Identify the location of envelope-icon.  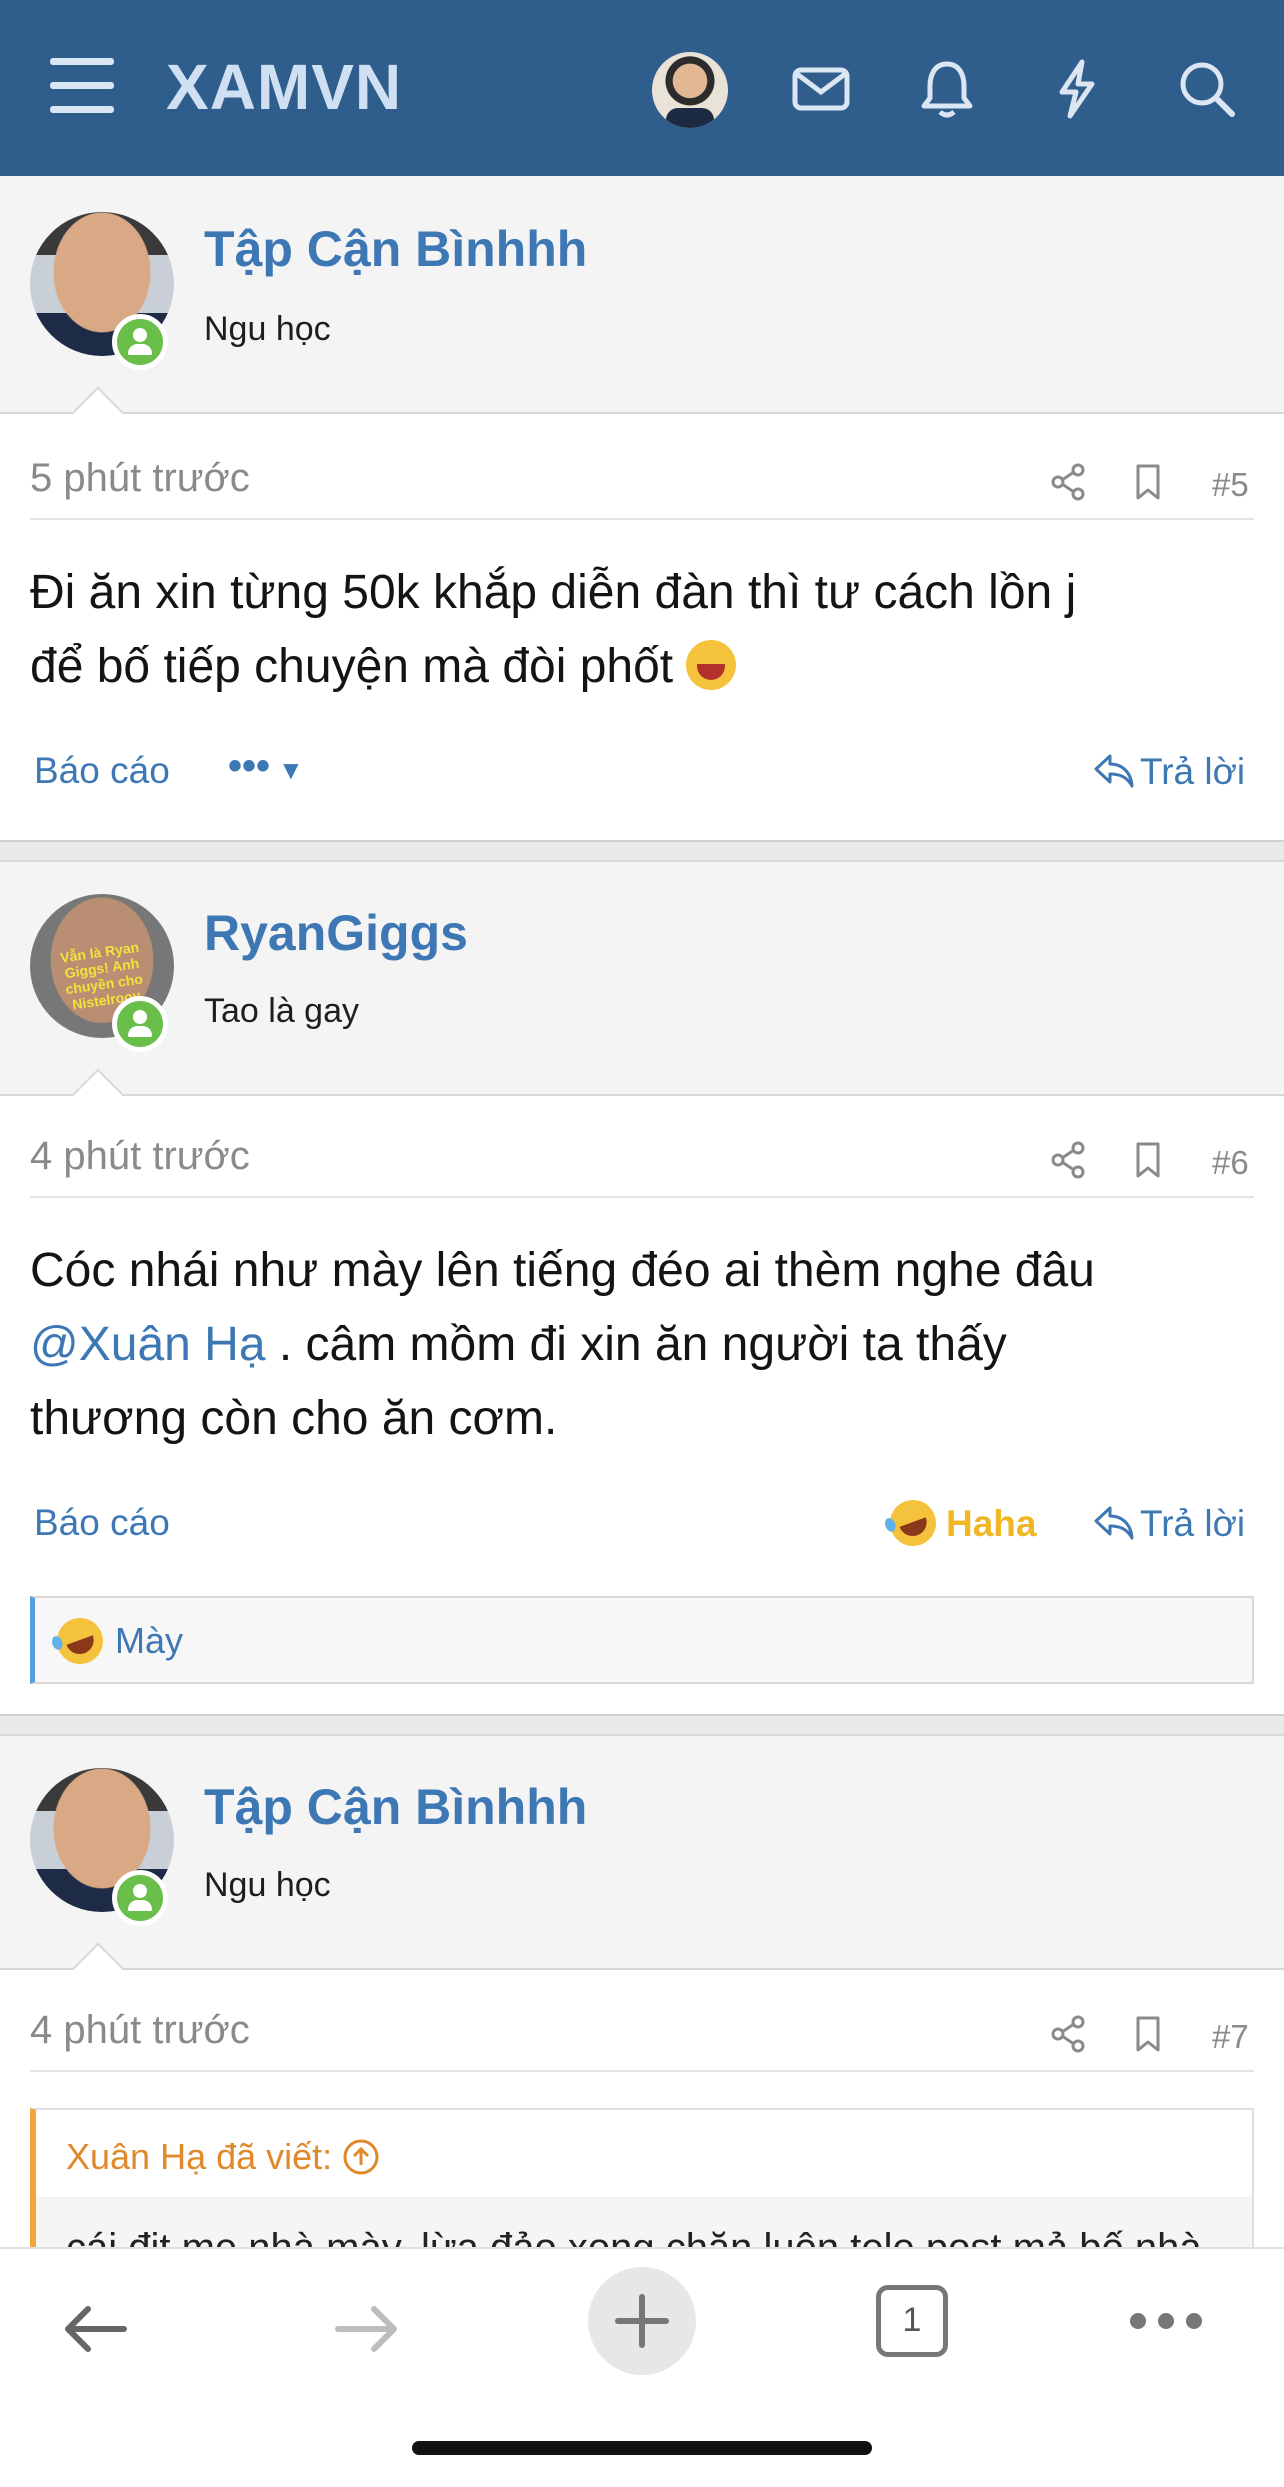
(821, 89).